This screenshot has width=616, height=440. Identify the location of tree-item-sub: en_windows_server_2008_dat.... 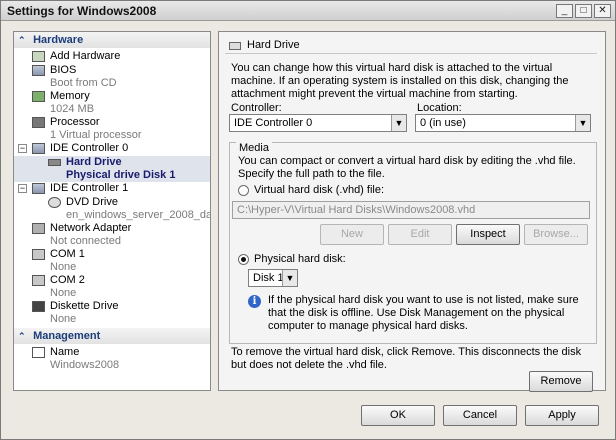
(138, 215).